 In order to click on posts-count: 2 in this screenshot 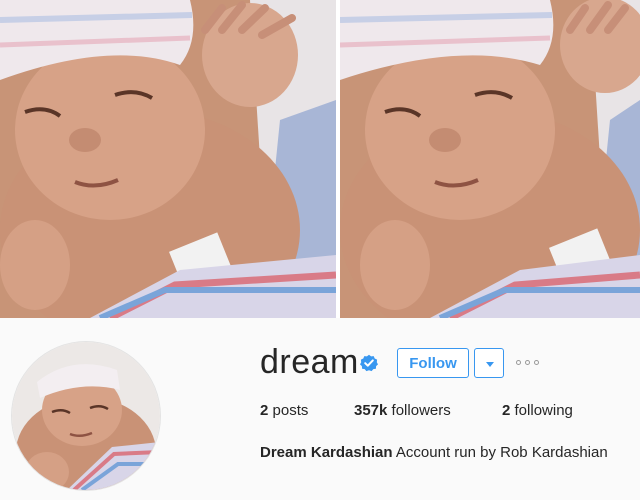, I will do `click(264, 410)`.